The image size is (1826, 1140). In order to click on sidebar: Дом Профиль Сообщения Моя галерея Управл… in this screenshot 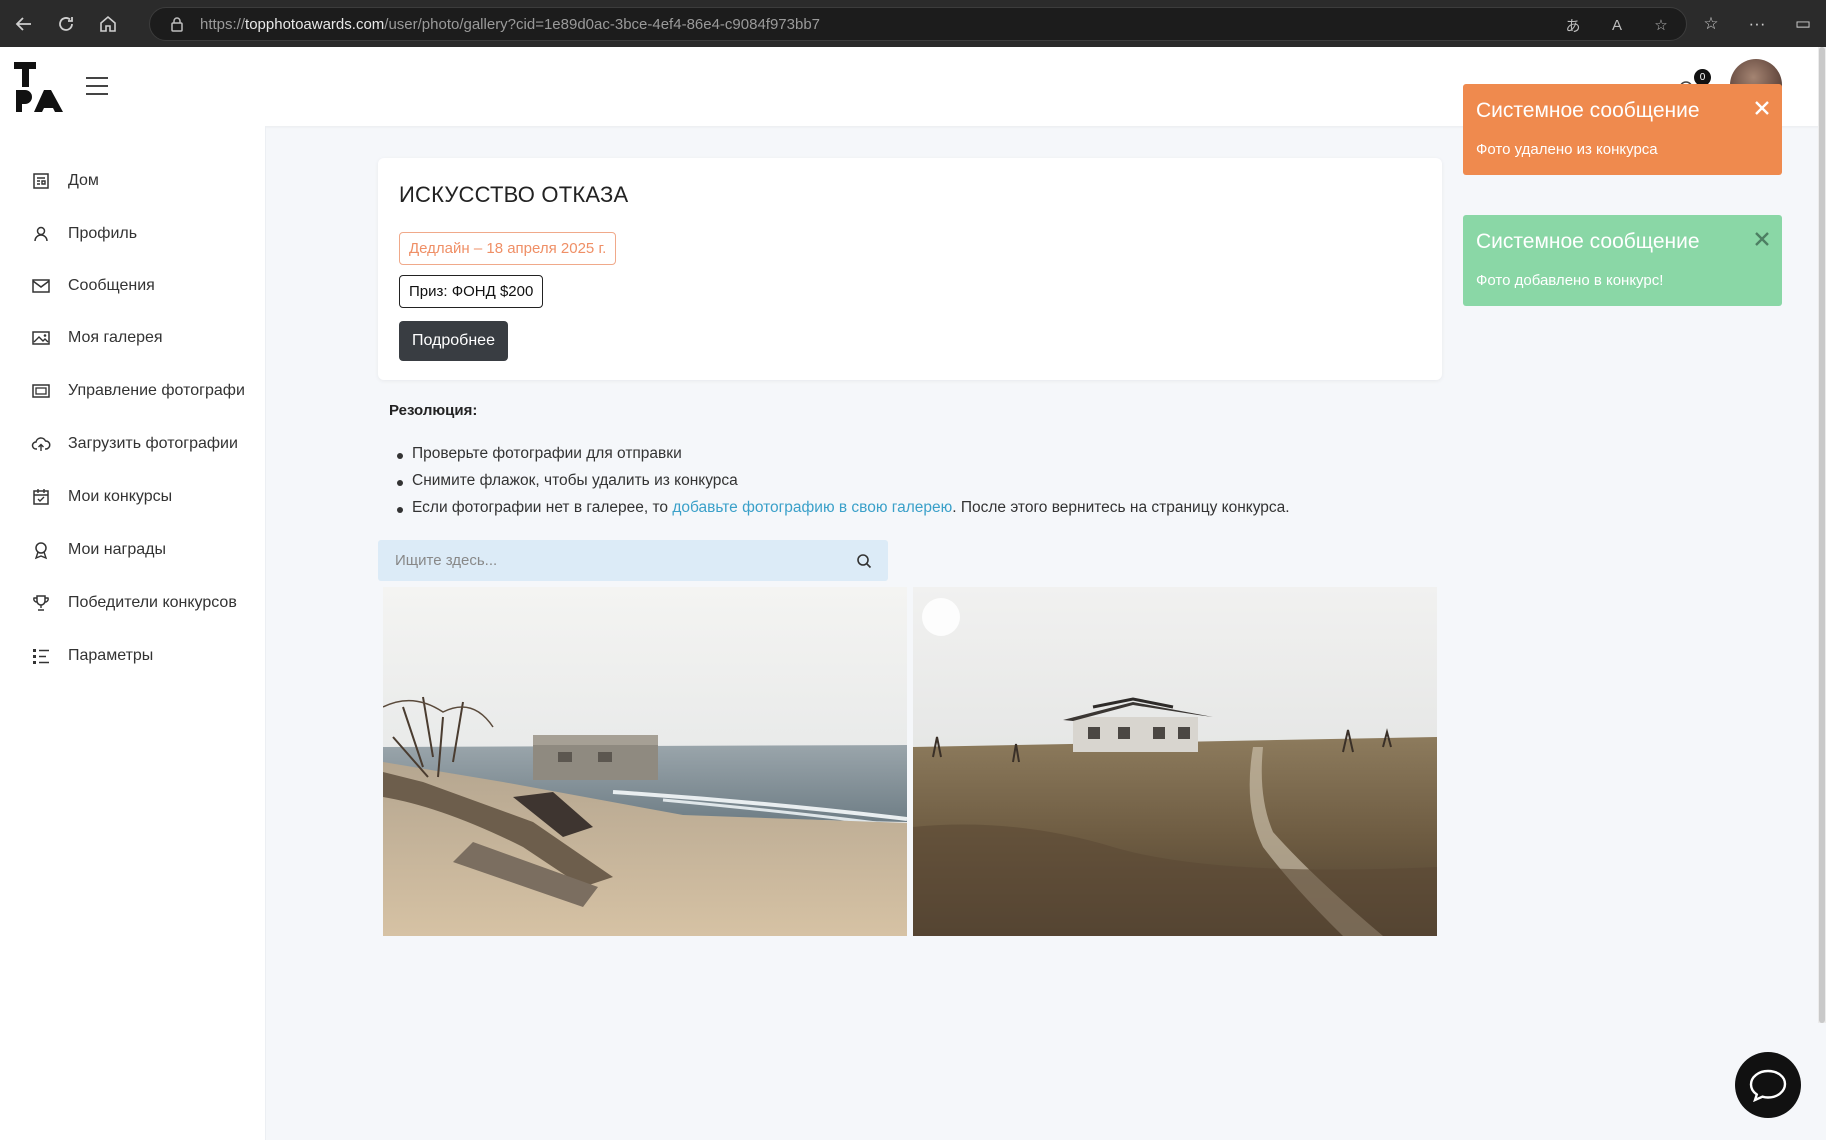, I will do `click(133, 633)`.